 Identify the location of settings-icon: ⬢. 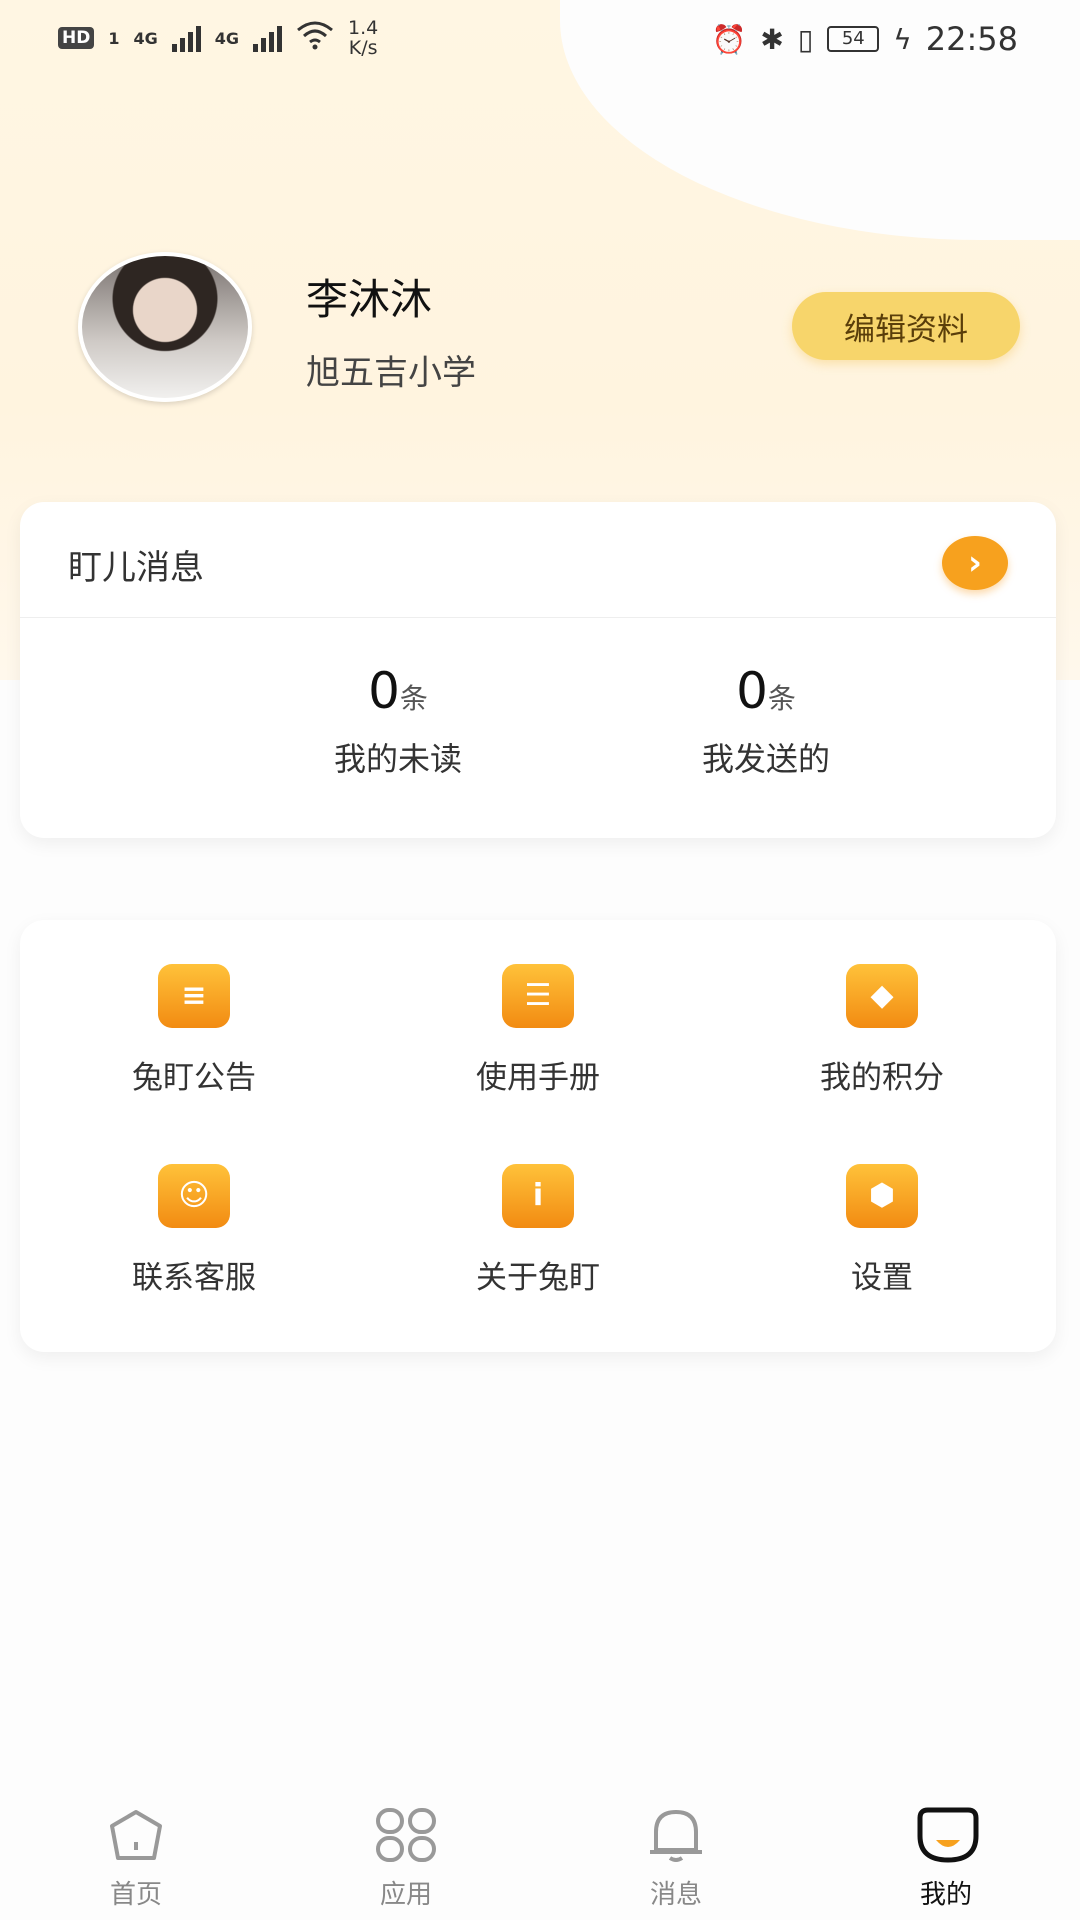
(882, 1196).